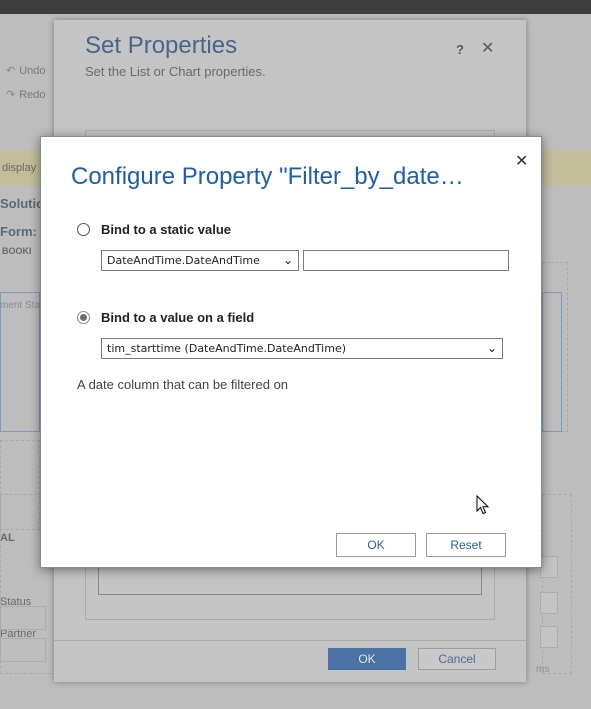  What do you see at coordinates (227, 348) in the screenshot?
I see `field-select-value: tim_starttime (DateAndTime.DateAndTime)` at bounding box center [227, 348].